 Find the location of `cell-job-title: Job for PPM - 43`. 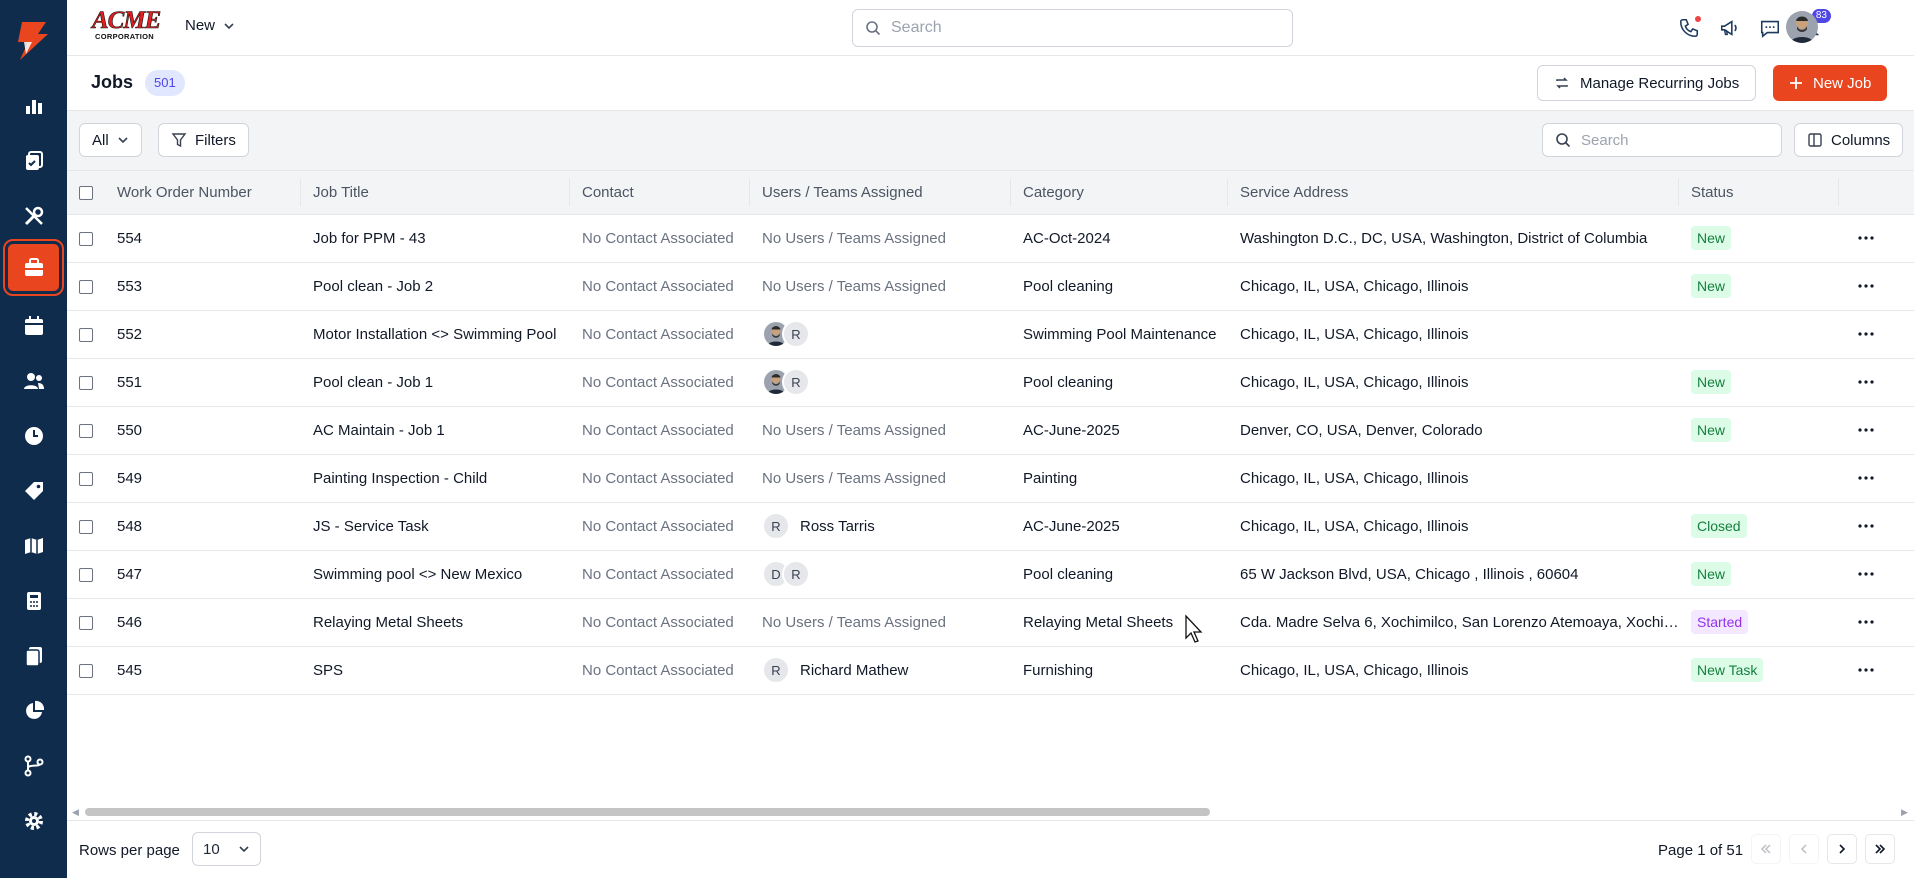

cell-job-title: Job for PPM - 43 is located at coordinates (435, 238).